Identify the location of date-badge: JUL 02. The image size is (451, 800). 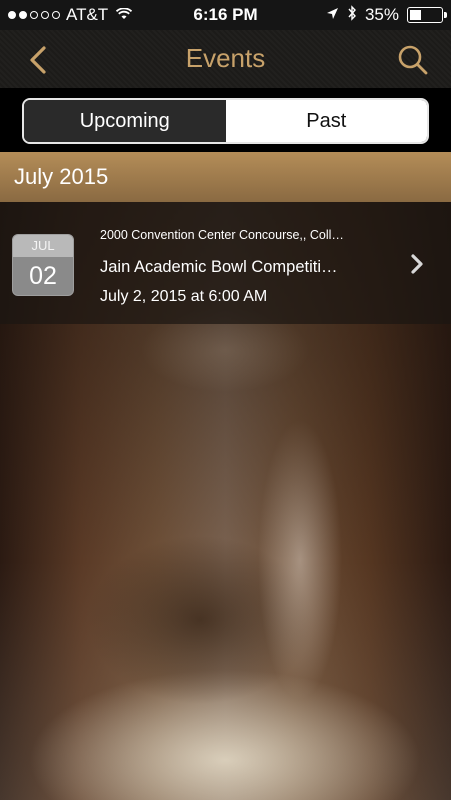
(43, 265).